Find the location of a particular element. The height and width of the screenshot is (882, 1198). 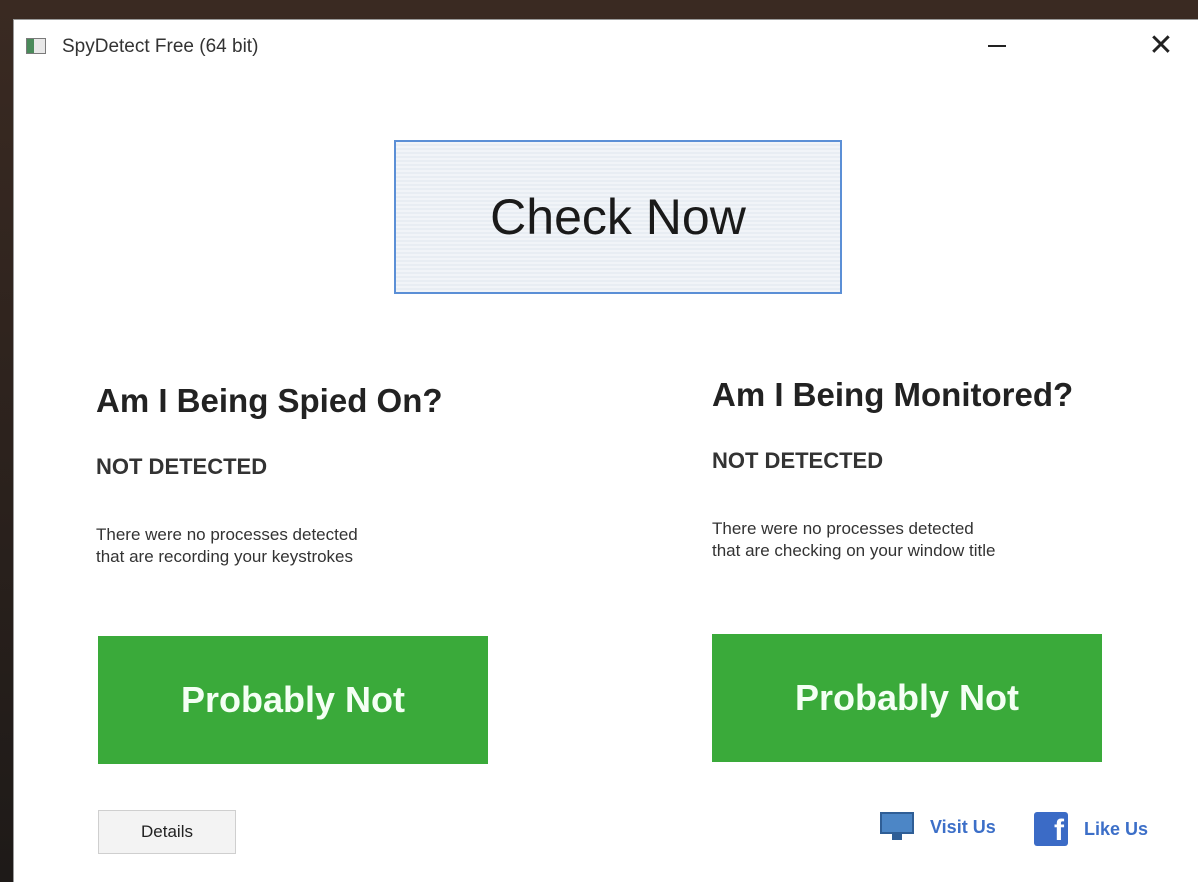

monitored-result-button: Probably Not is located at coordinates (907, 698).